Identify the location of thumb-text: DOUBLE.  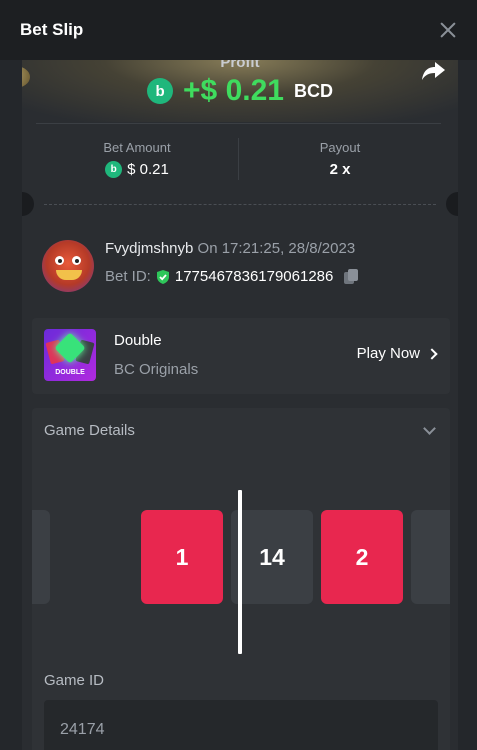
(70, 372).